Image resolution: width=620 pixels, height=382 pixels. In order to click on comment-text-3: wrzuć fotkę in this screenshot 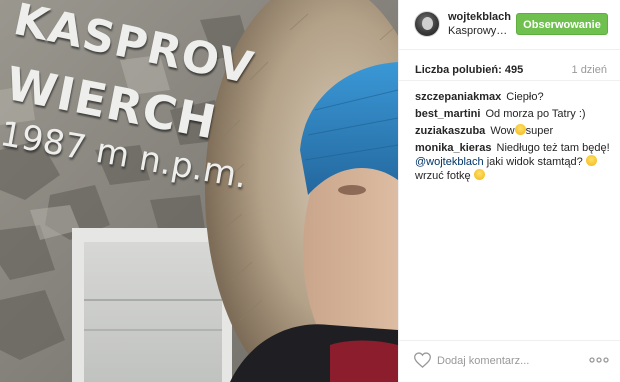, I will do `click(443, 176)`.